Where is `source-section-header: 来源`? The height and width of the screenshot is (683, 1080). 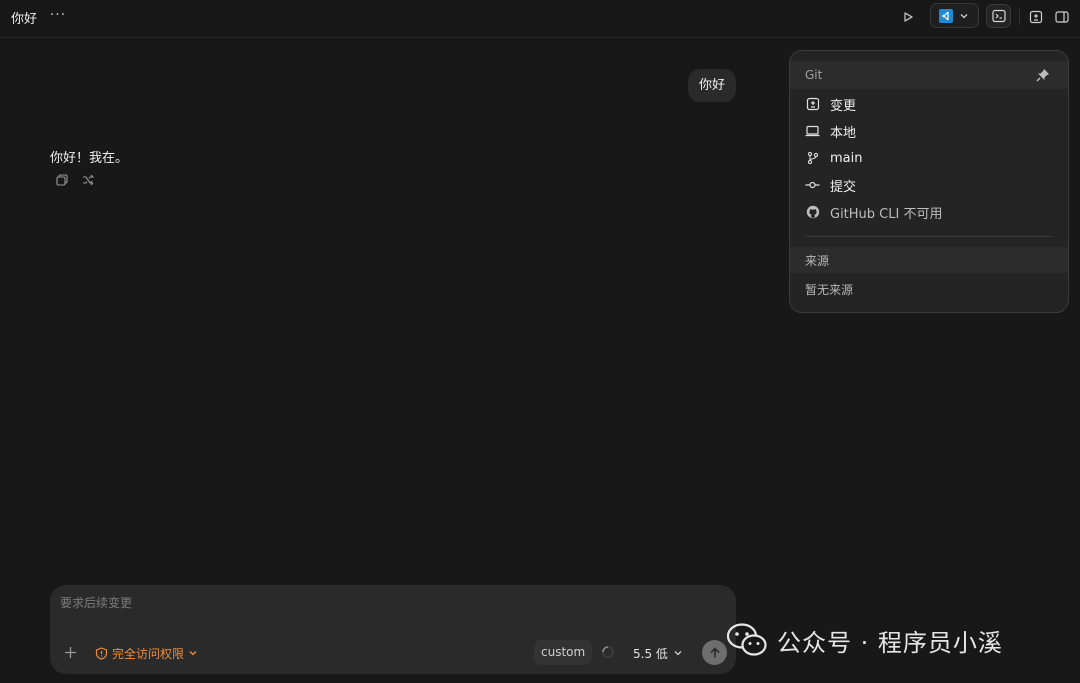 source-section-header: 来源 is located at coordinates (929, 260).